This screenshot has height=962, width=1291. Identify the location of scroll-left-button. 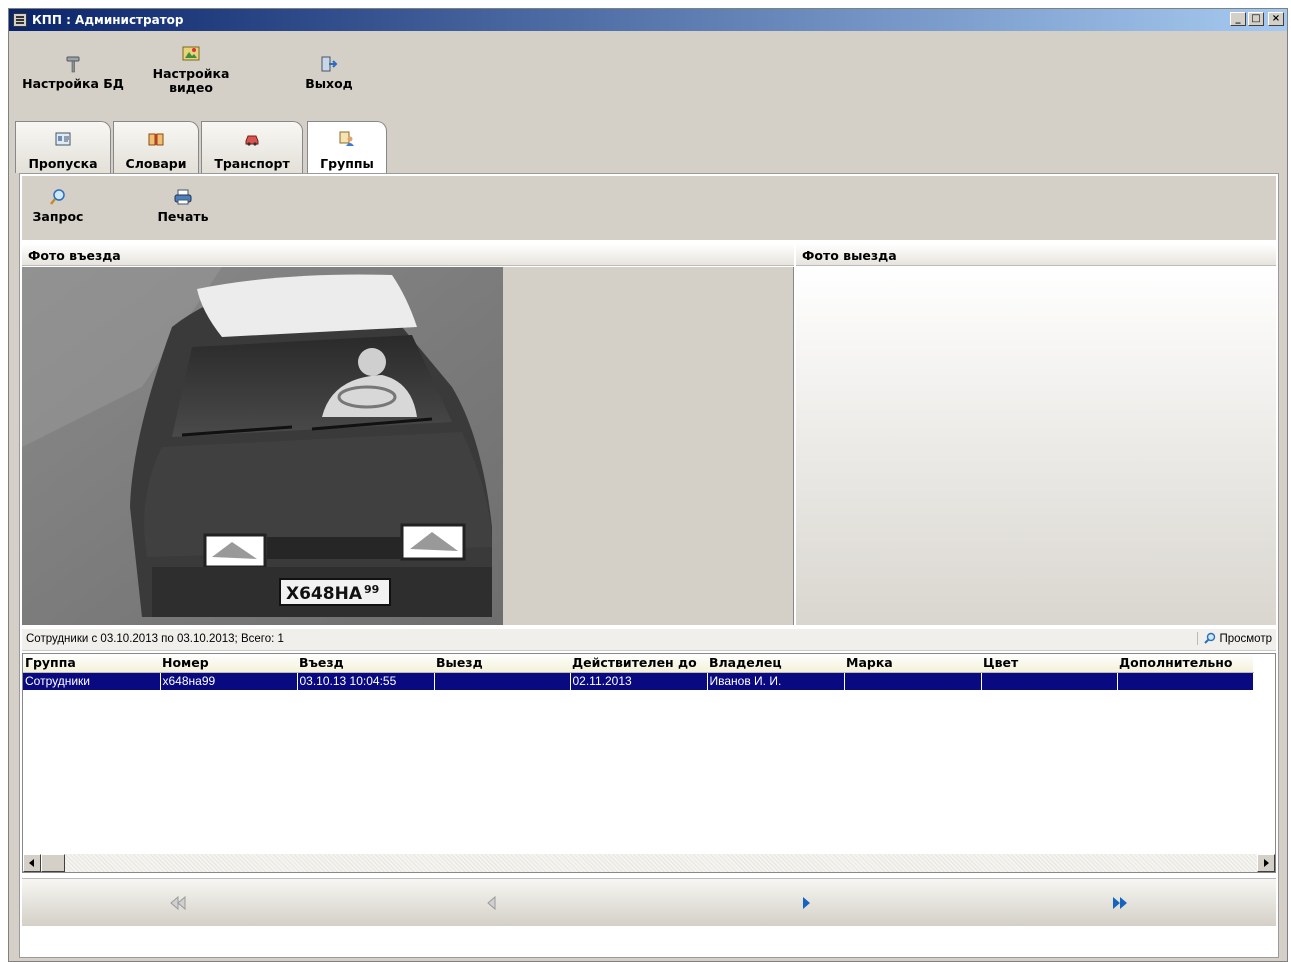
(32, 863).